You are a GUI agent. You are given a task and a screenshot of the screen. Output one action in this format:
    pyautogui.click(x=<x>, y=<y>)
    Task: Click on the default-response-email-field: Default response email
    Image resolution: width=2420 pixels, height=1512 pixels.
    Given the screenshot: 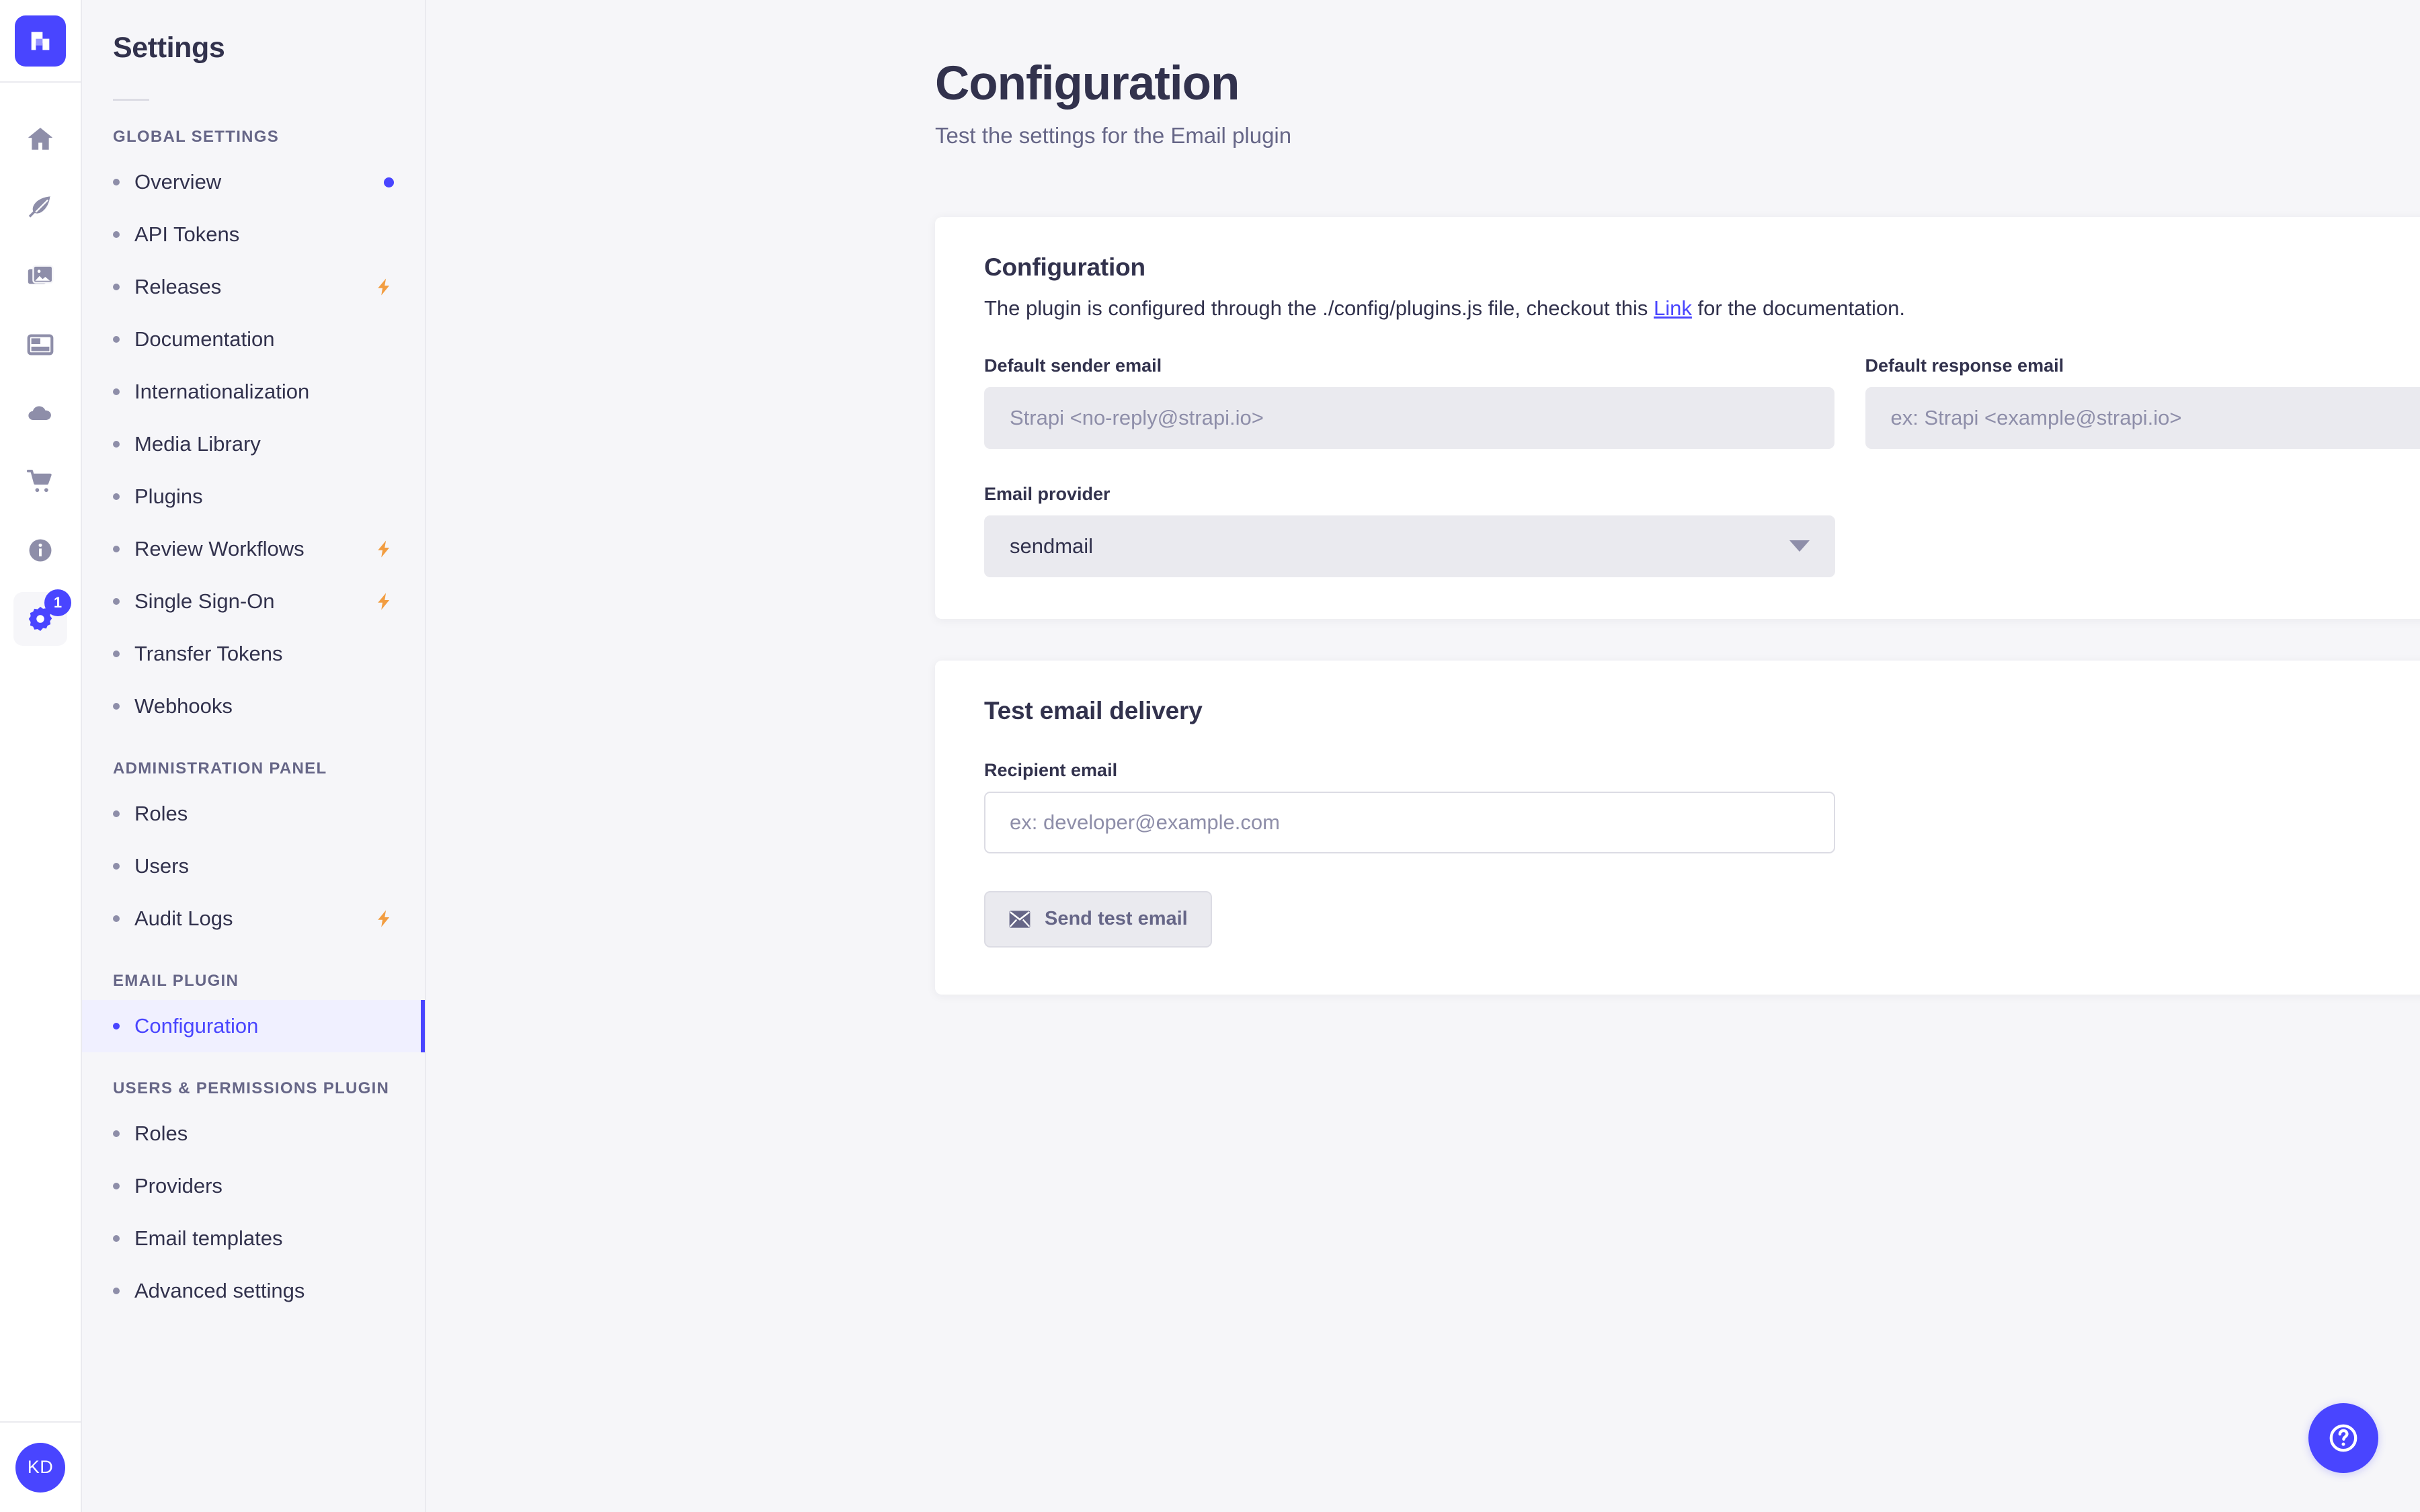 What is the action you would take?
    pyautogui.click(x=2142, y=402)
    